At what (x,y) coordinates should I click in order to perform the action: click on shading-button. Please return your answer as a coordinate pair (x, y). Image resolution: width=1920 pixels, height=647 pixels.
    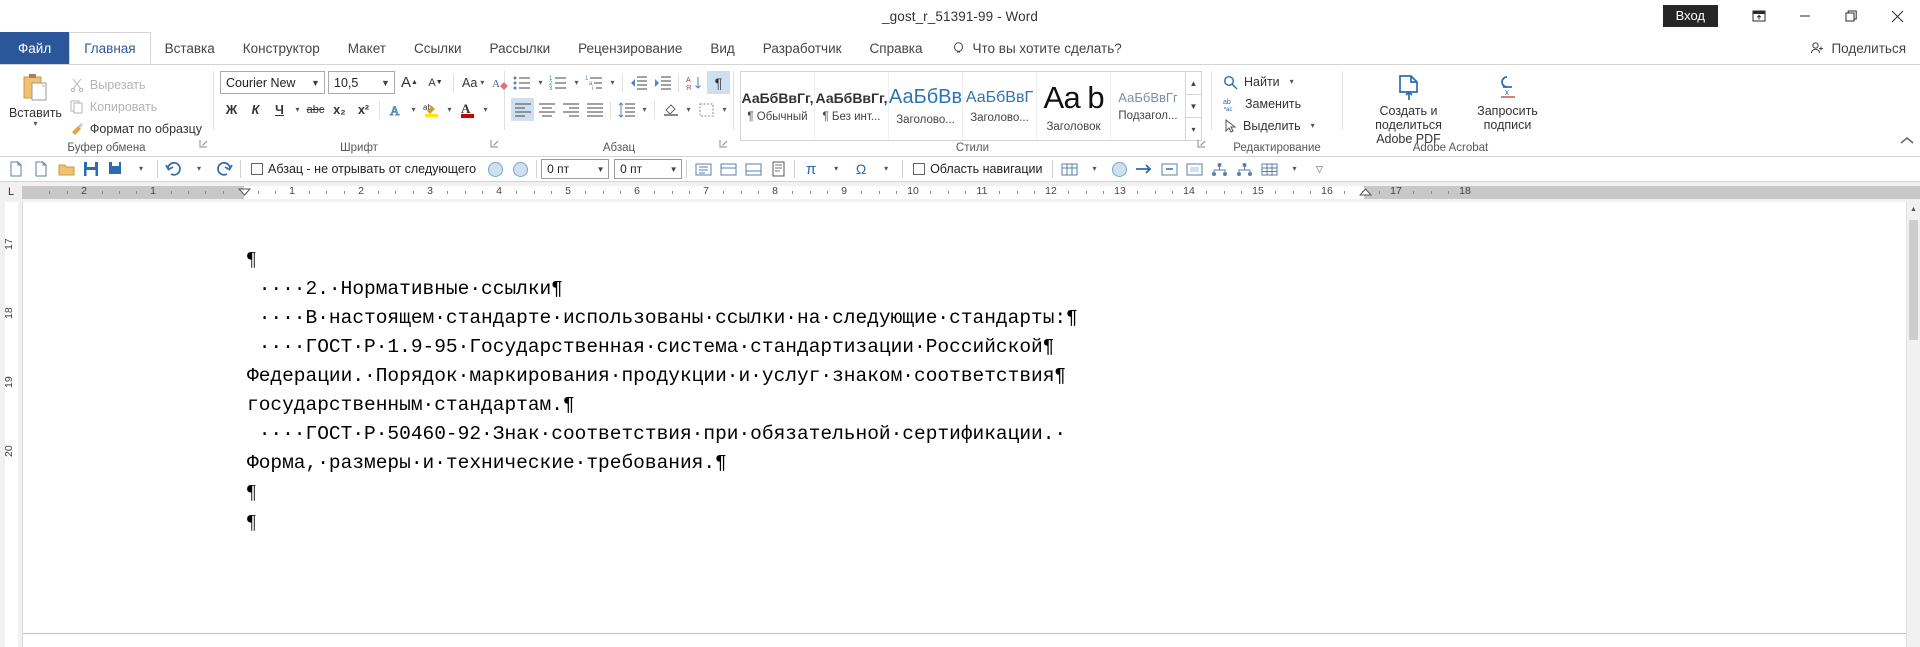
    Looking at the image, I should click on (670, 109).